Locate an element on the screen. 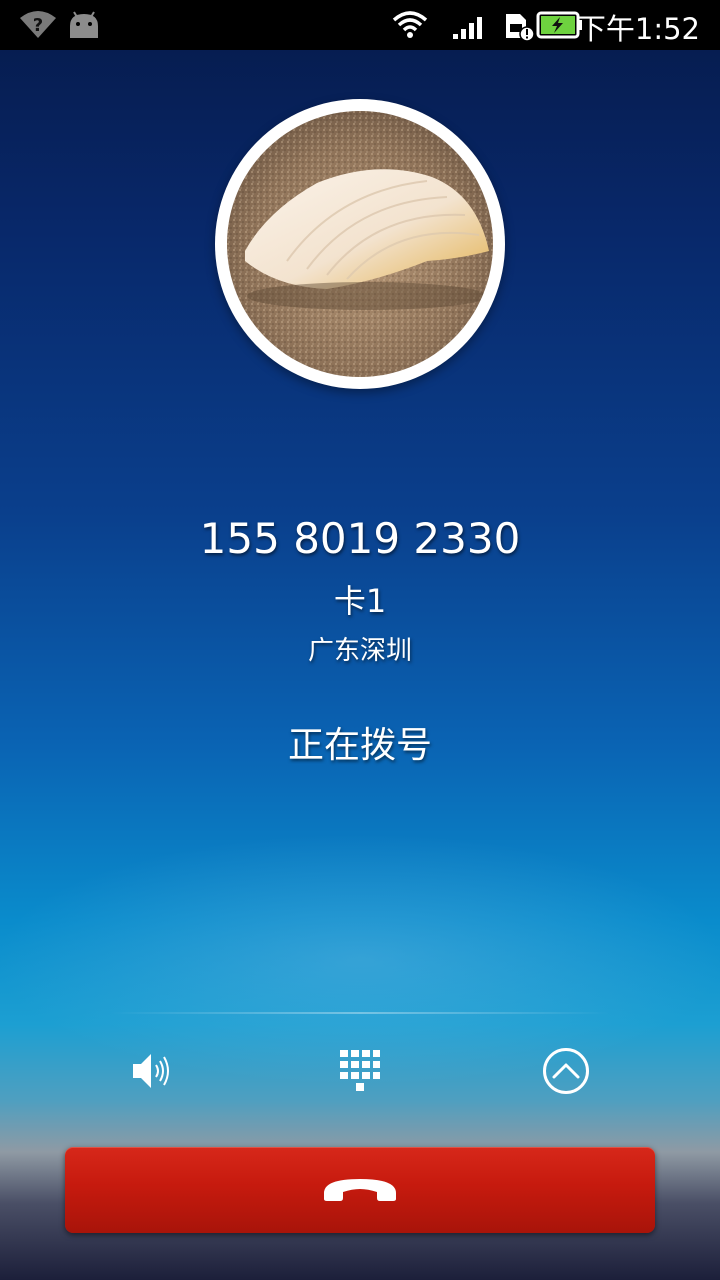 This screenshot has height=1280, width=720. wifi-unknown-icon: ? is located at coordinates (38, 26).